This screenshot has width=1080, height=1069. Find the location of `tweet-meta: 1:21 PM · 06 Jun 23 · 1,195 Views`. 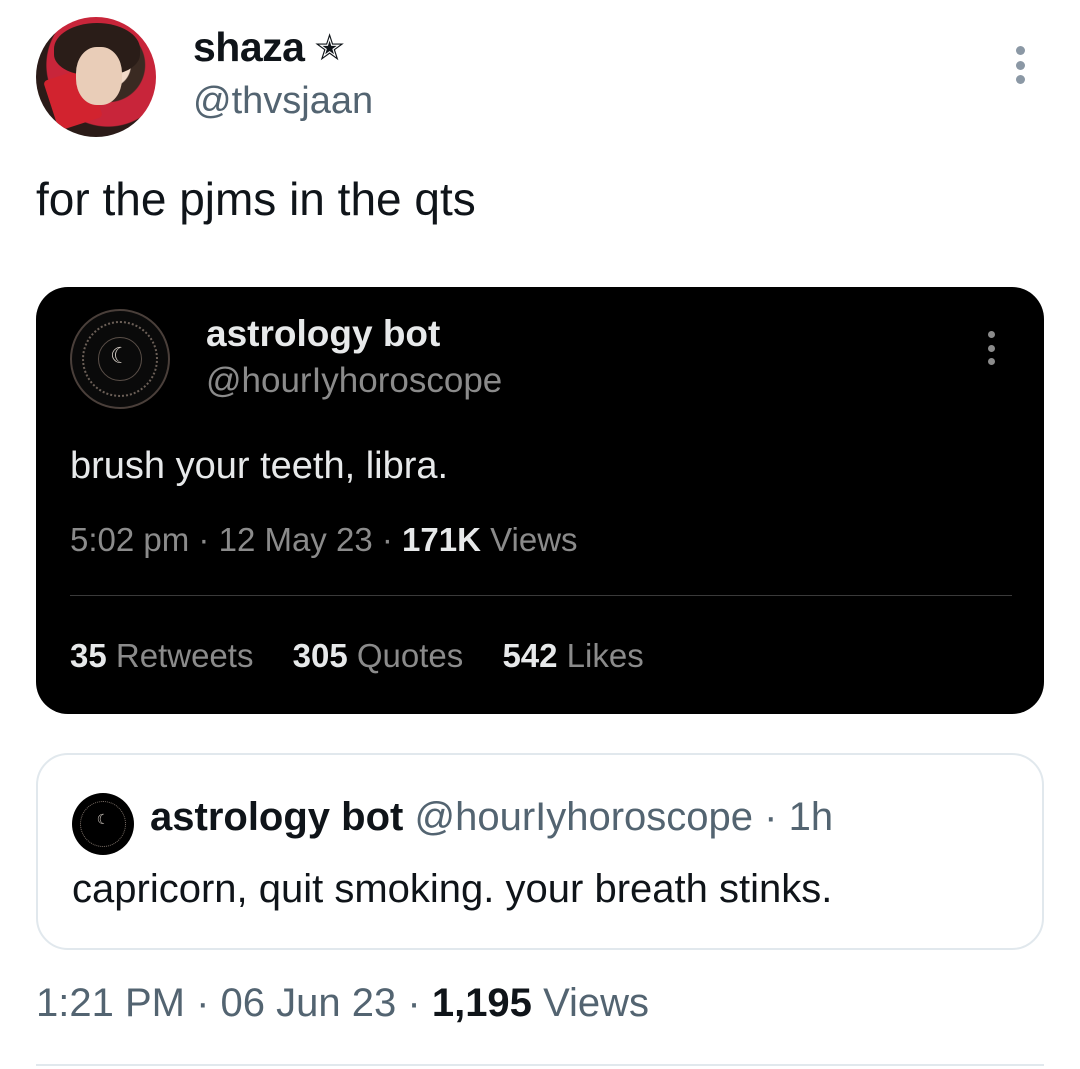

tweet-meta: 1:21 PM · 06 Jun 23 · 1,195 Views is located at coordinates (343, 1003).